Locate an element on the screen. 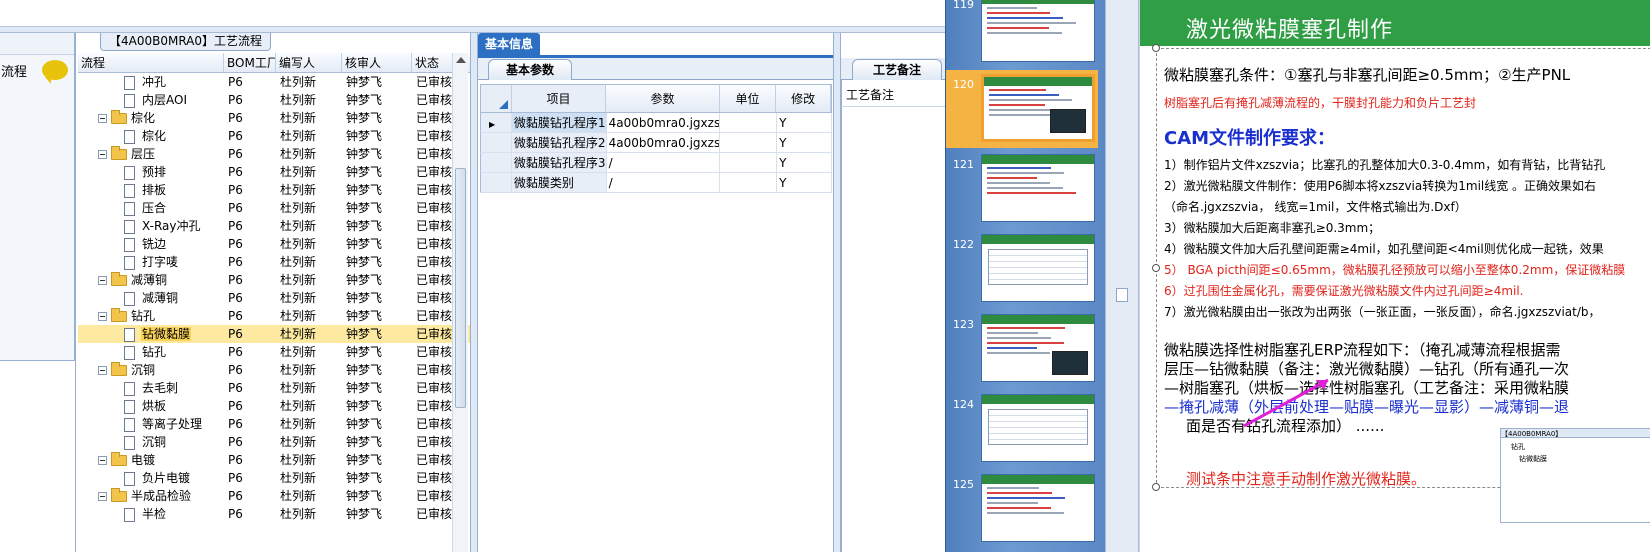  tree-row: 棕化 P6 杜列新 钟梦飞 已审核 is located at coordinates (279, 136).